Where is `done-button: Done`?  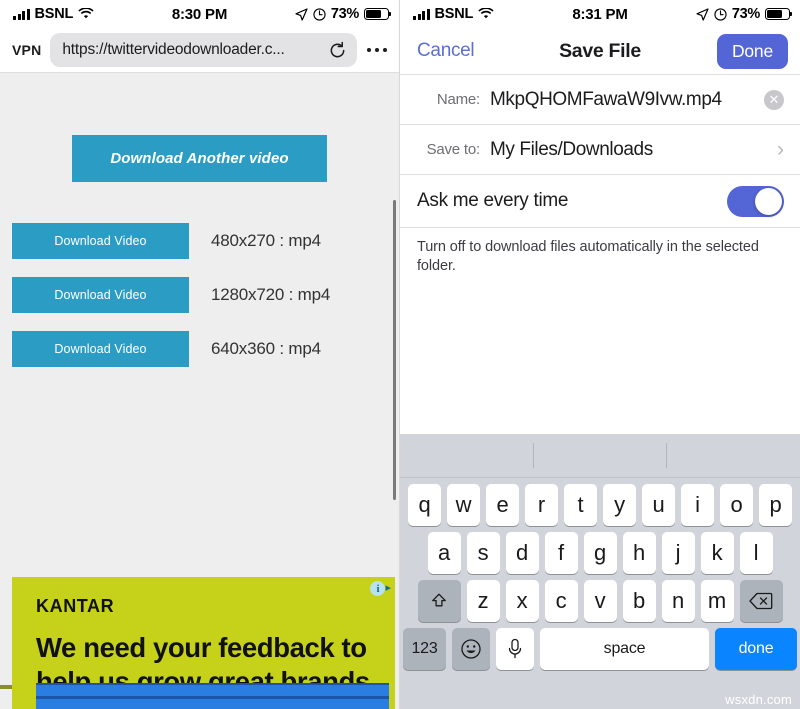 done-button: Done is located at coordinates (752, 51).